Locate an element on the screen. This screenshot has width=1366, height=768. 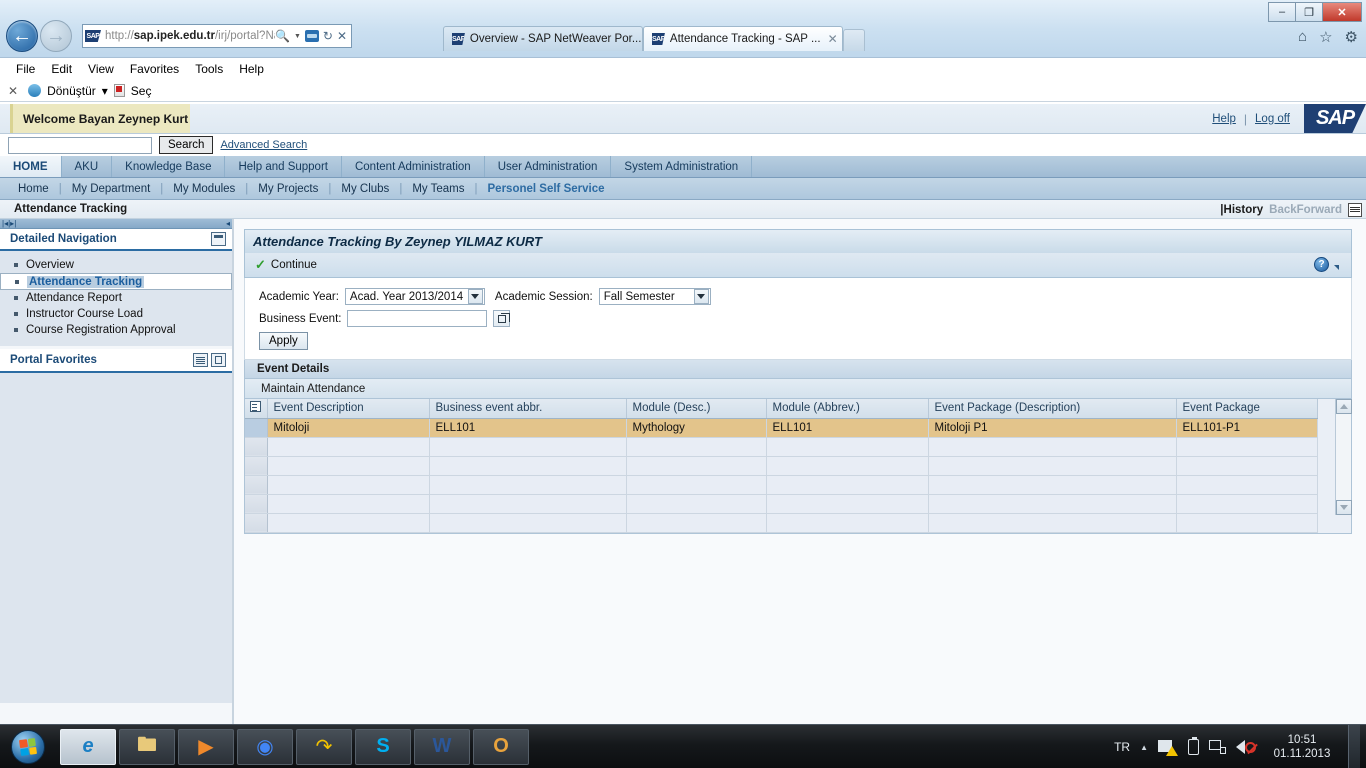
chevron-down-icon is located at coordinates (701, 296).